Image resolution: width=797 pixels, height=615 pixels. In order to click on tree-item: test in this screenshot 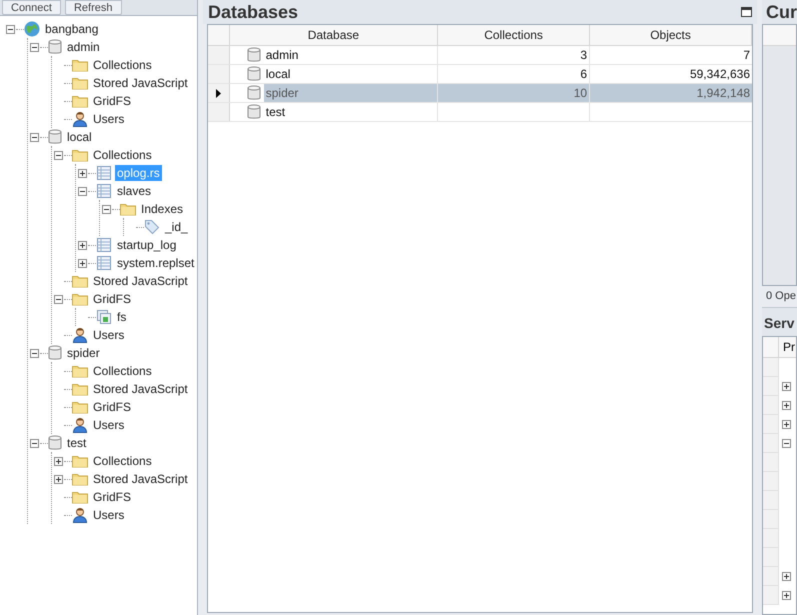, I will do `click(76, 443)`.